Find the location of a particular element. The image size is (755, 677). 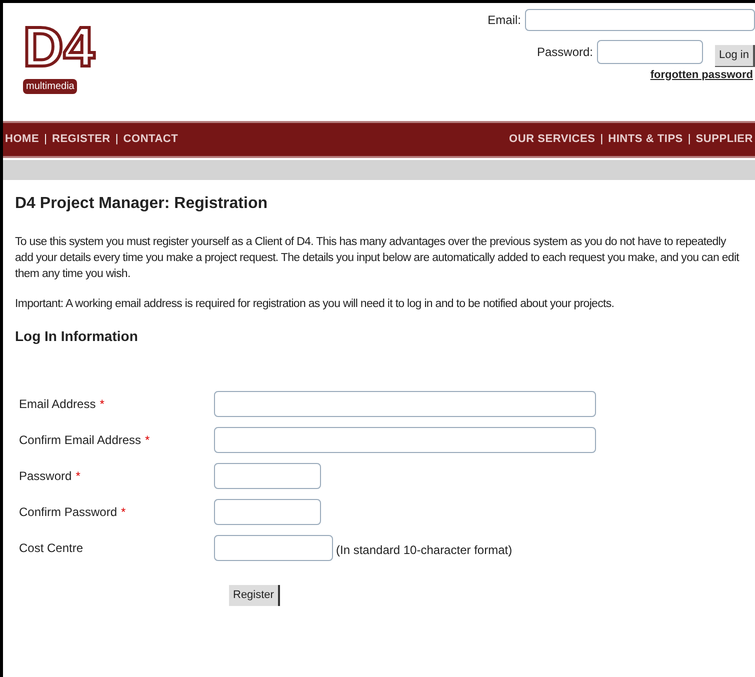

logo: D4 multimedia is located at coordinates (60, 55).